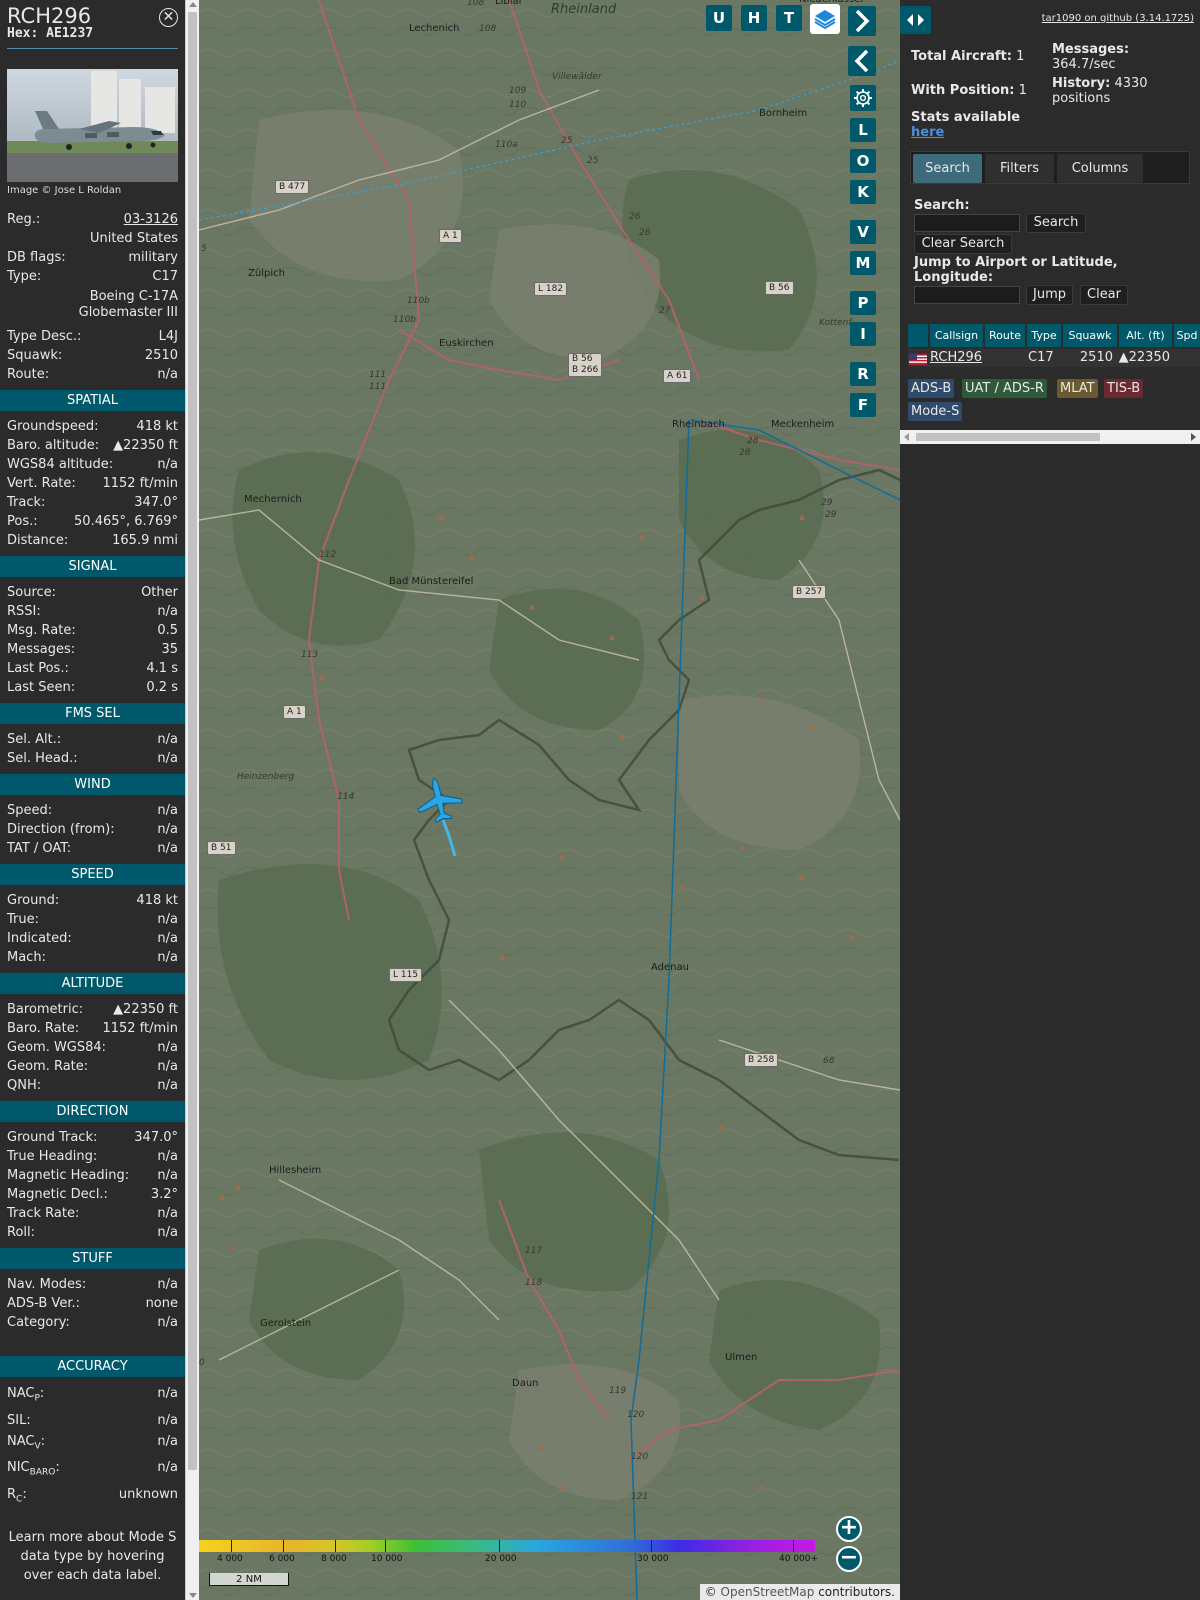 Image resolution: width=1200 pixels, height=1600 pixels. I want to click on search-button: Search, so click(1056, 223).